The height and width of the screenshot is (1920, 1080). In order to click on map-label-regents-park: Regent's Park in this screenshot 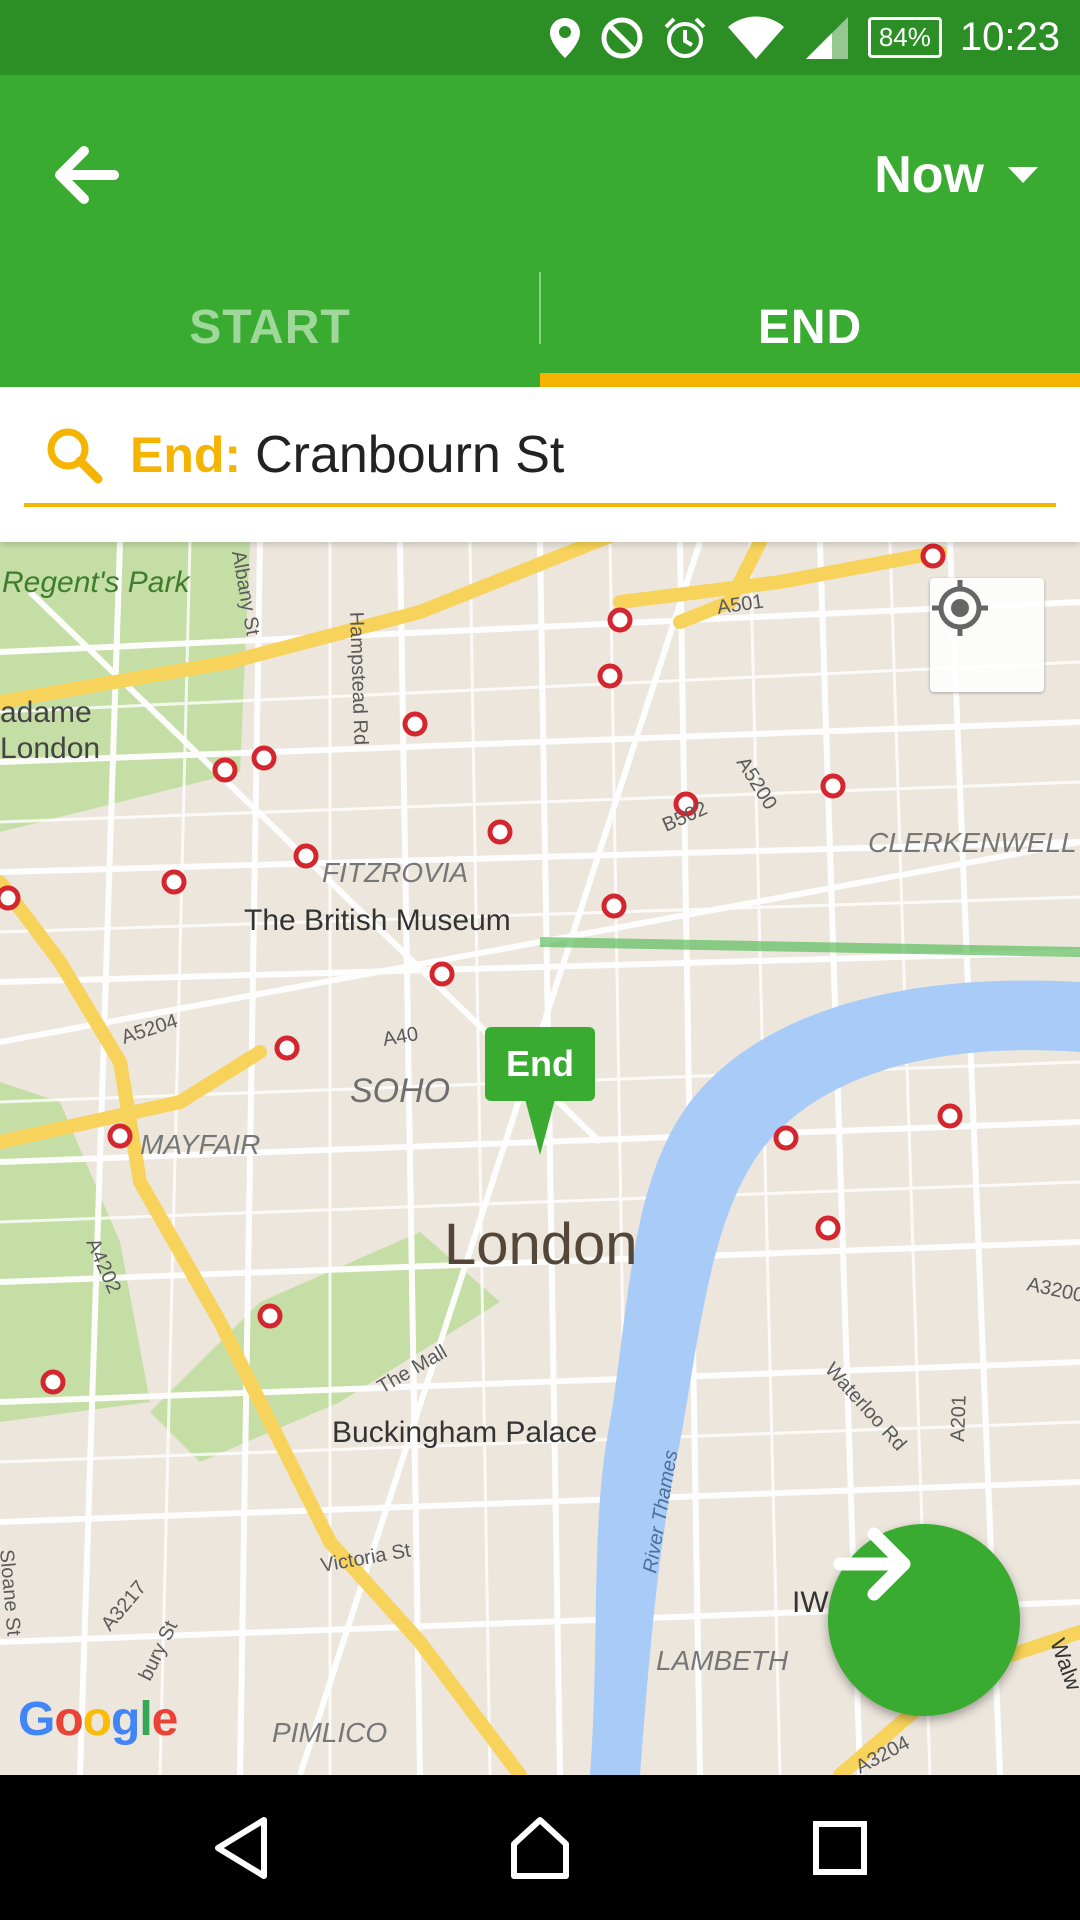, I will do `click(96, 582)`.